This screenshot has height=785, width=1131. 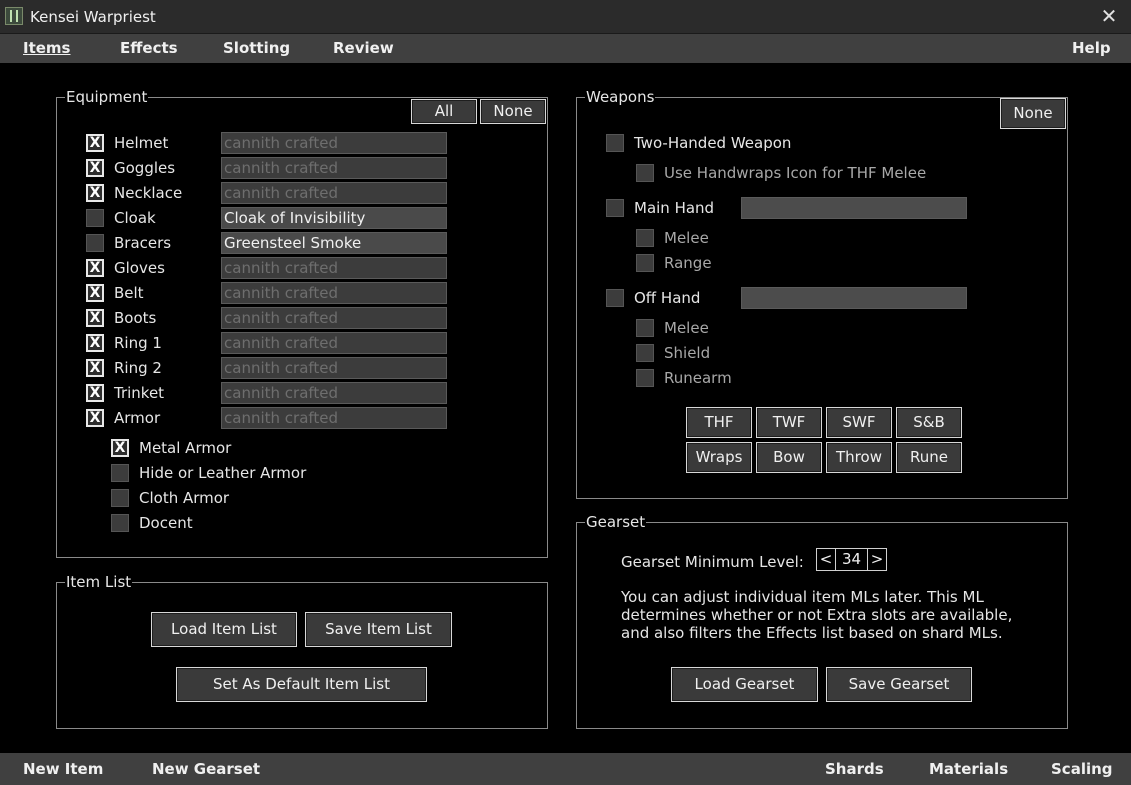 I want to click on slot-label: Goggles, so click(x=145, y=168).